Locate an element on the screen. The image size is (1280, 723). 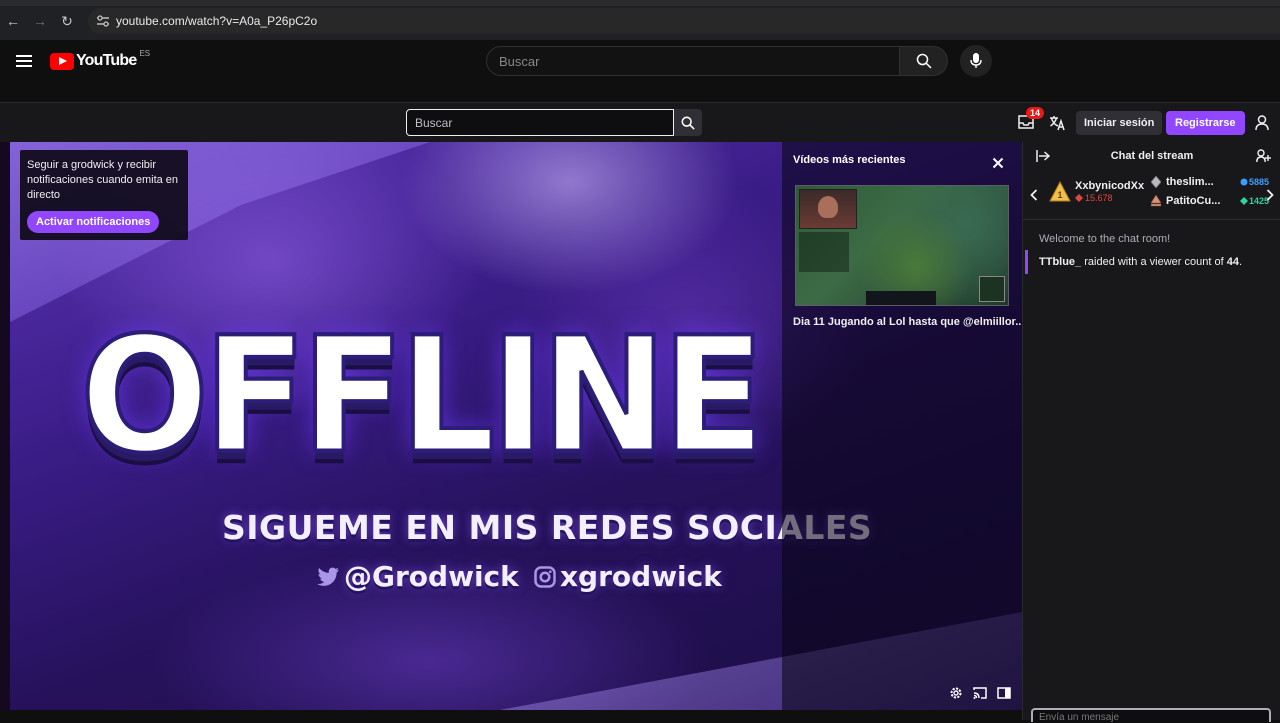
stream-top-bar: 14 Iniciar sesión Registrarse is located at coordinates (640, 122).